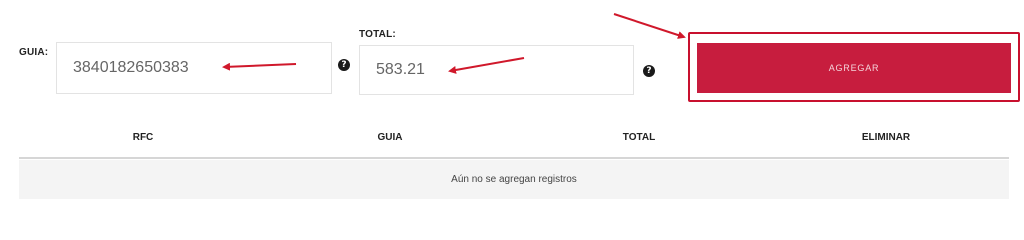  What do you see at coordinates (390, 137) in the screenshot?
I see `column-header-guia: GUIA` at bounding box center [390, 137].